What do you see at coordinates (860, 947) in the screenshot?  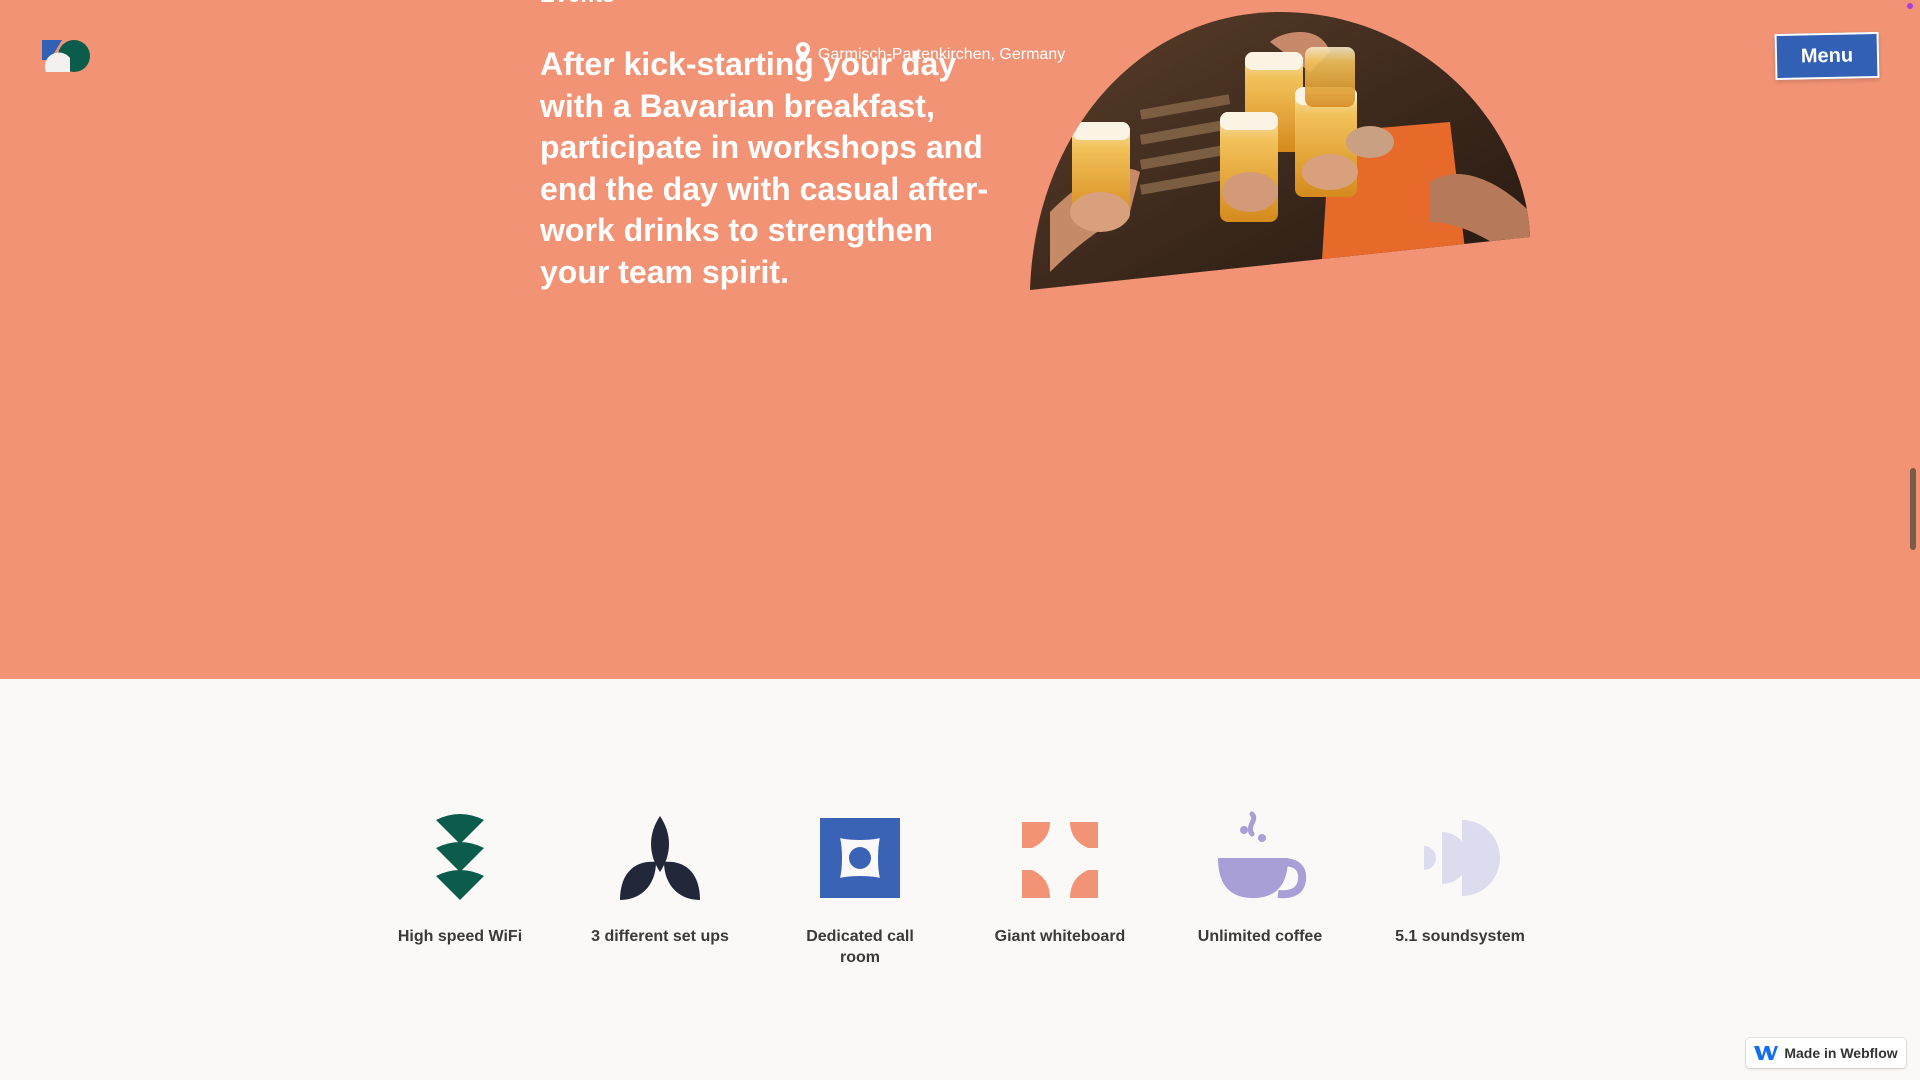 I see `amenity-label: Dedicated call room` at bounding box center [860, 947].